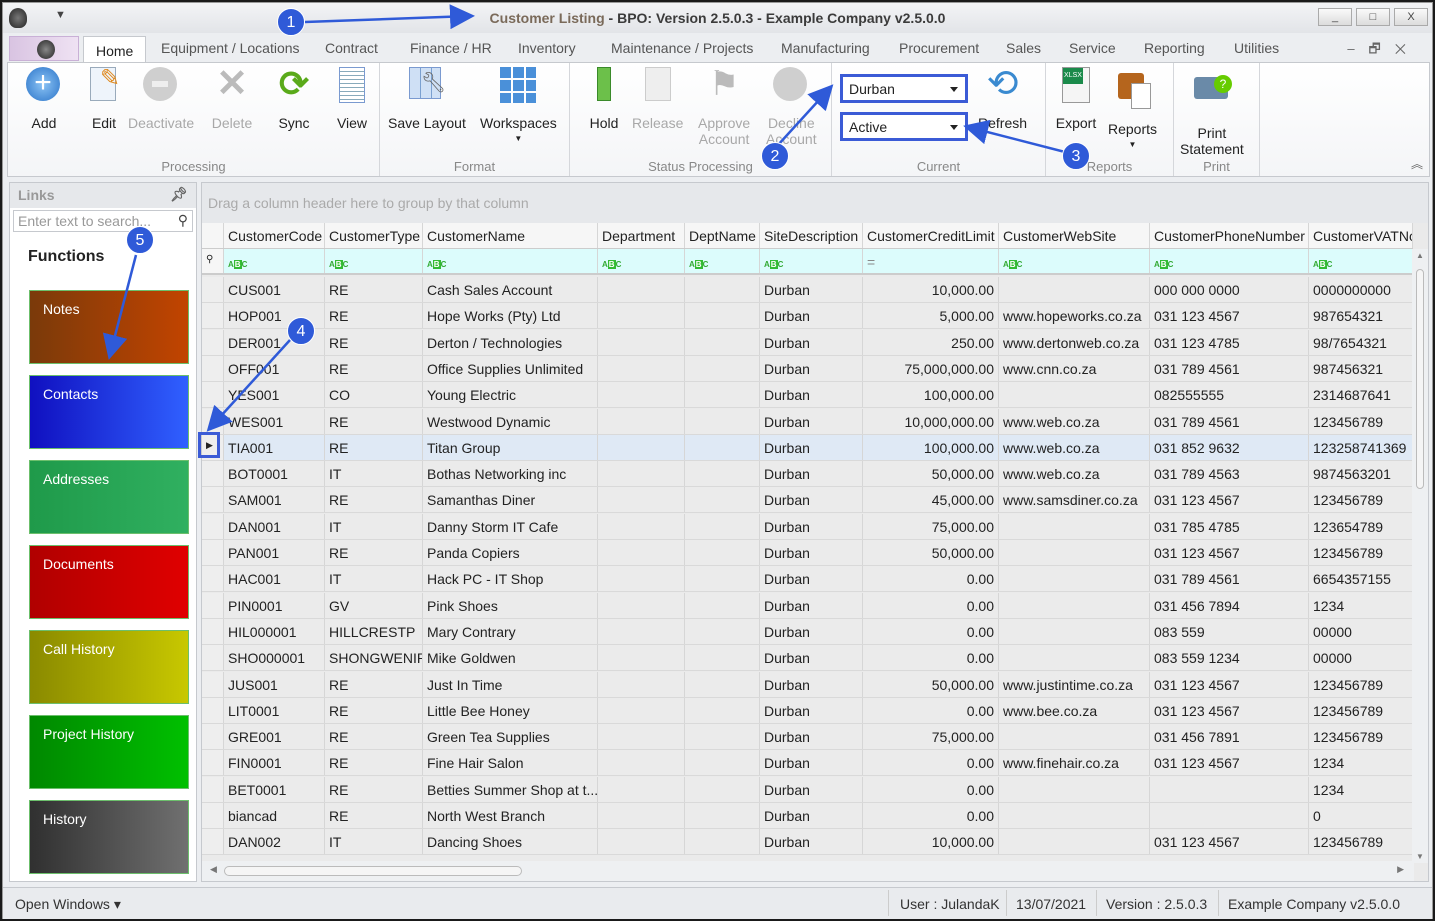 This screenshot has width=1435, height=921. Describe the element at coordinates (931, 235) in the screenshot. I see `column-header-customercreditlimit: CustomerCreditLimit` at that location.